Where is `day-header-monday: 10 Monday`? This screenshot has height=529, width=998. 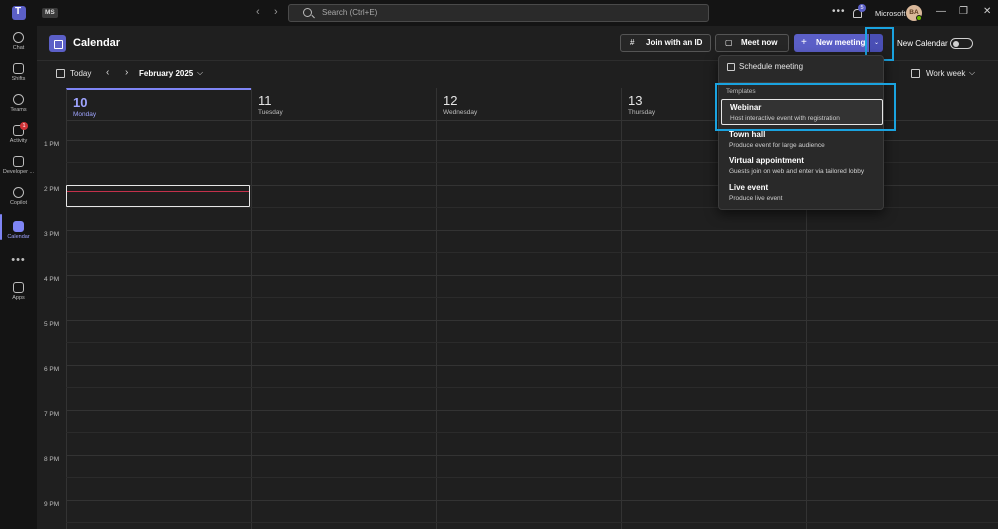
day-header-monday: 10 Monday is located at coordinates (158, 104).